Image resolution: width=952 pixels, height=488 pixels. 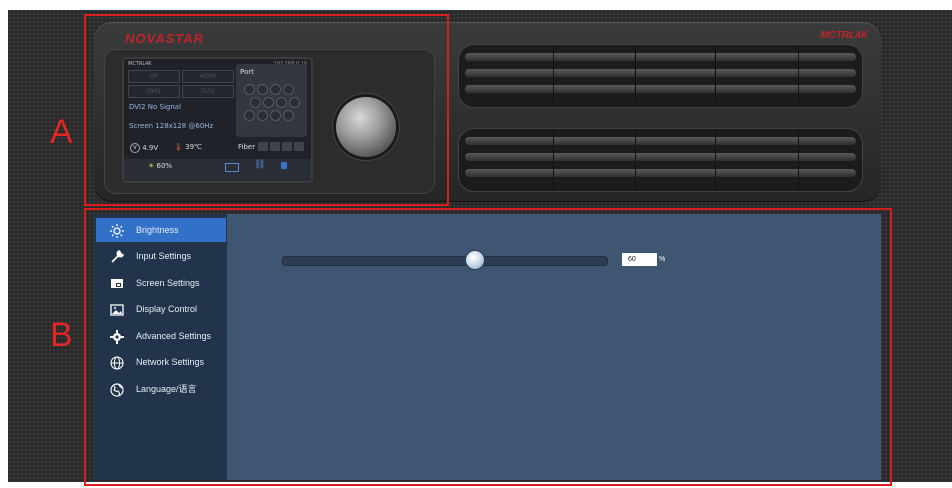 What do you see at coordinates (660, 160) in the screenshot?
I see `vent-lower` at bounding box center [660, 160].